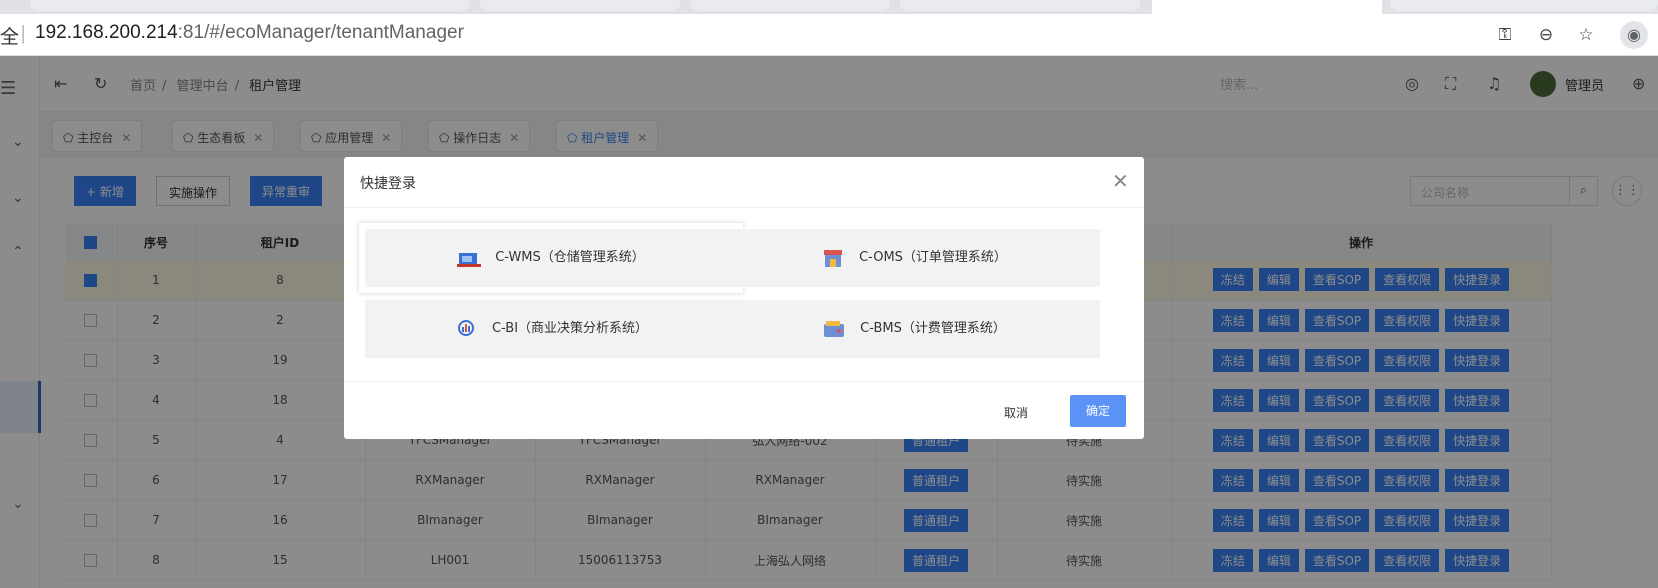  I want to click on zoom-out-icon: ⊖, so click(1546, 35).